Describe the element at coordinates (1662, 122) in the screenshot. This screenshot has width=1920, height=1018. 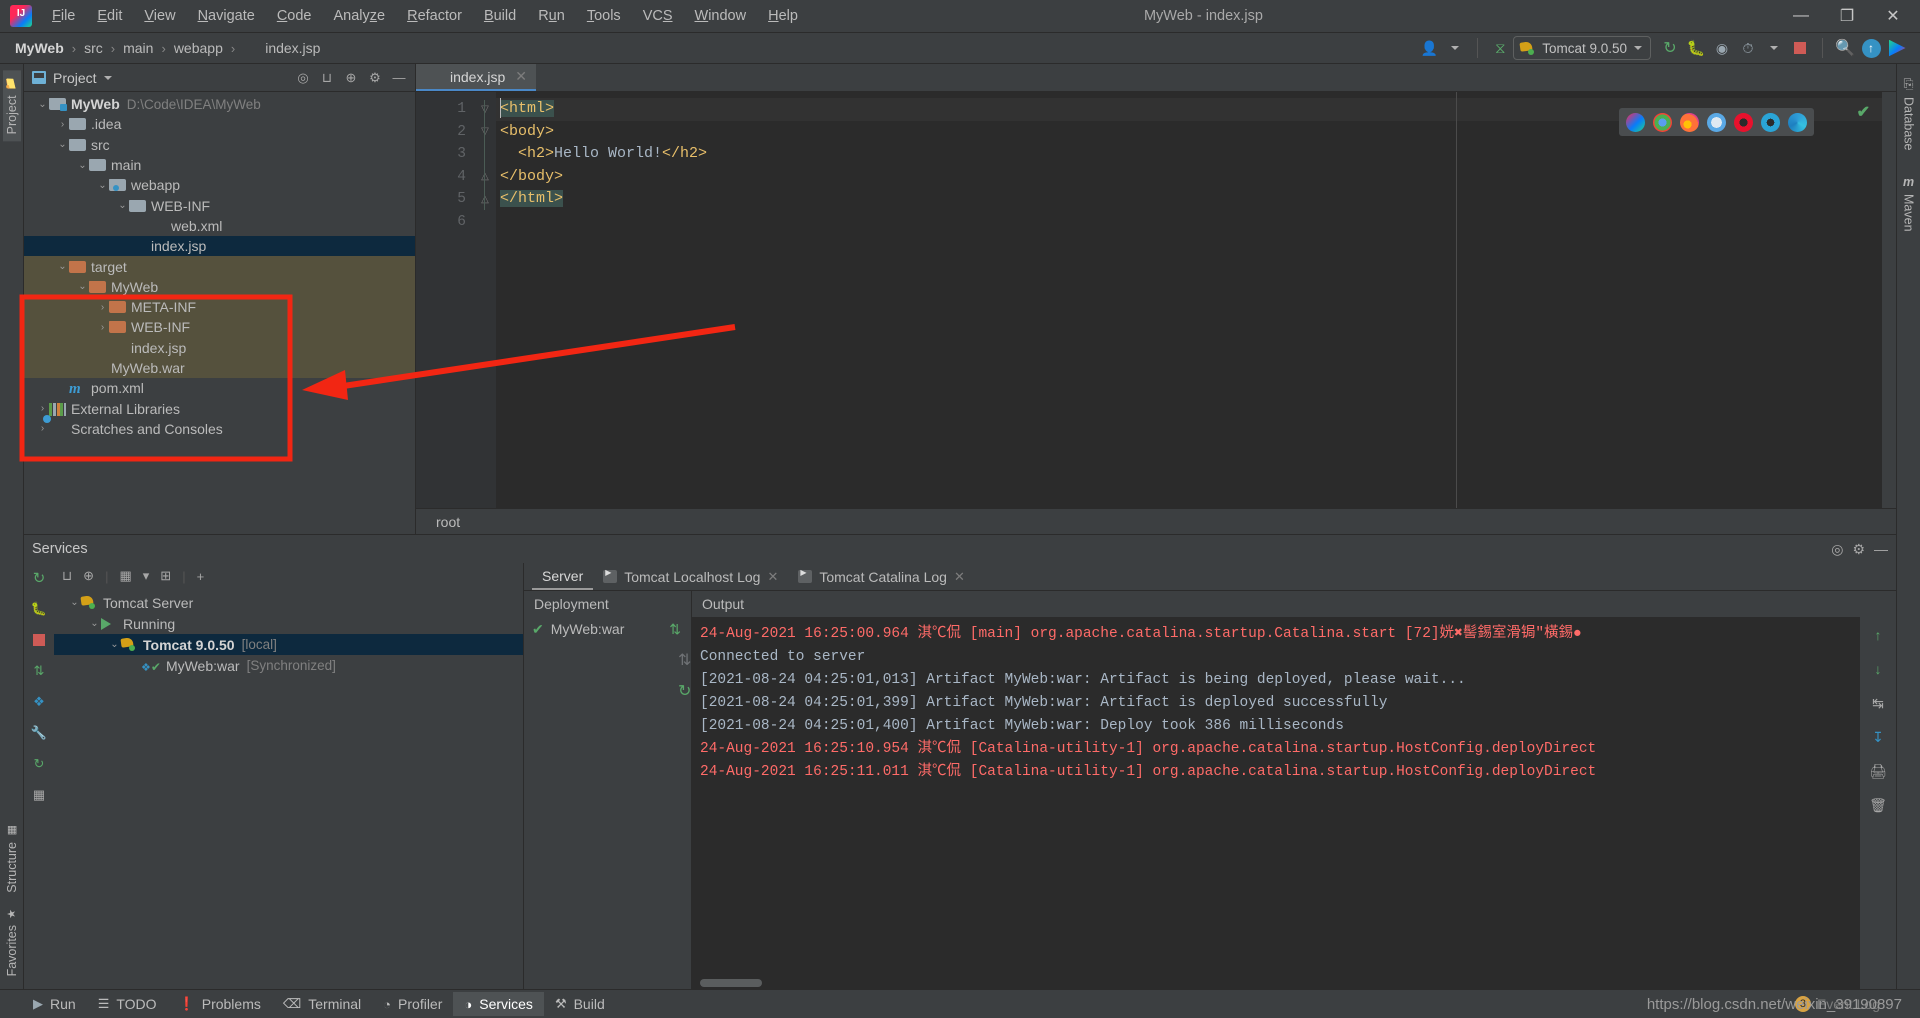
I see `chrome-browser-icon` at that location.